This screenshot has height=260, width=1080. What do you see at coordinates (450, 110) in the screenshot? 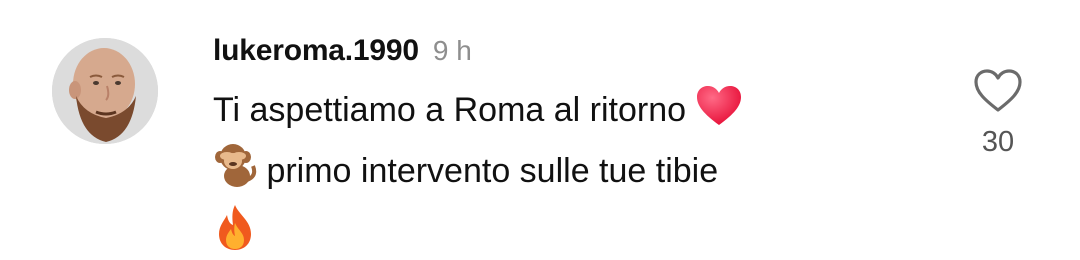
I see `comment-line-1-text: Ti aspettiamo a Roma al ritorno` at bounding box center [450, 110].